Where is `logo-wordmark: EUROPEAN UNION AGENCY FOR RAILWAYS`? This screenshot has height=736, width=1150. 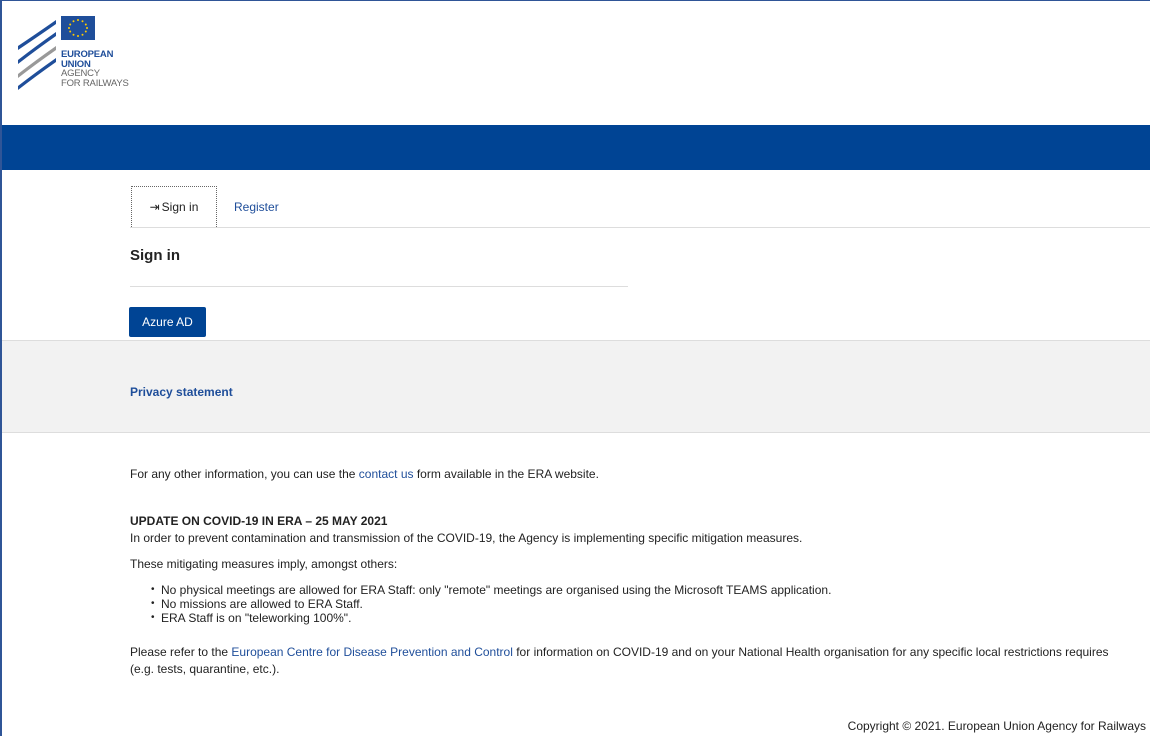 logo-wordmark: EUROPEAN UNION AGENCY FOR RAILWAYS is located at coordinates (95, 69).